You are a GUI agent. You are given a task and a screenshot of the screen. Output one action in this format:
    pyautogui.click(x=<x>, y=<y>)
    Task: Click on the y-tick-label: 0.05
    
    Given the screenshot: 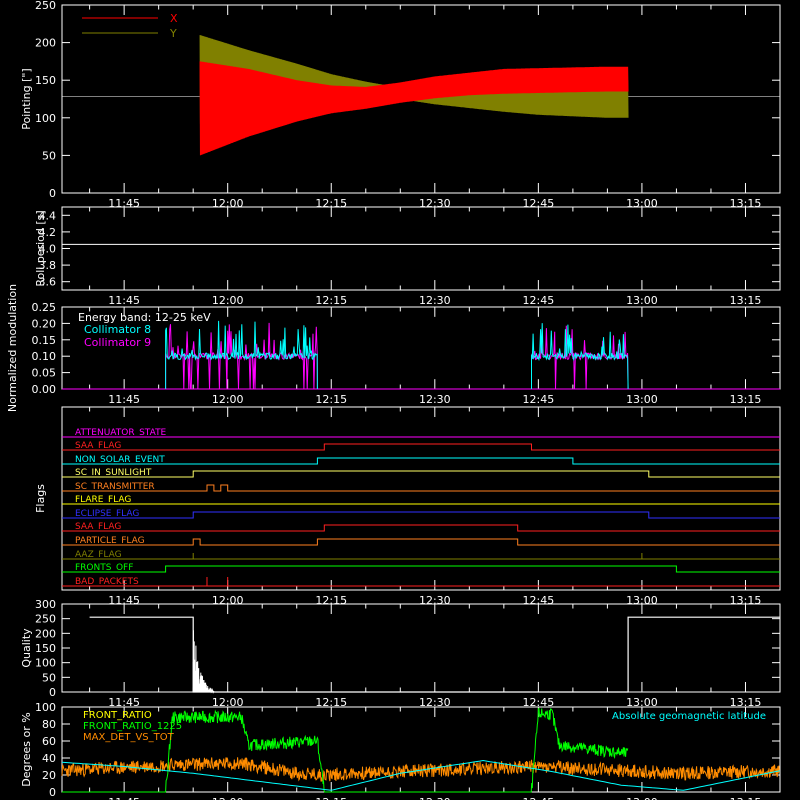 What is the action you would take?
    pyautogui.click(x=44, y=373)
    